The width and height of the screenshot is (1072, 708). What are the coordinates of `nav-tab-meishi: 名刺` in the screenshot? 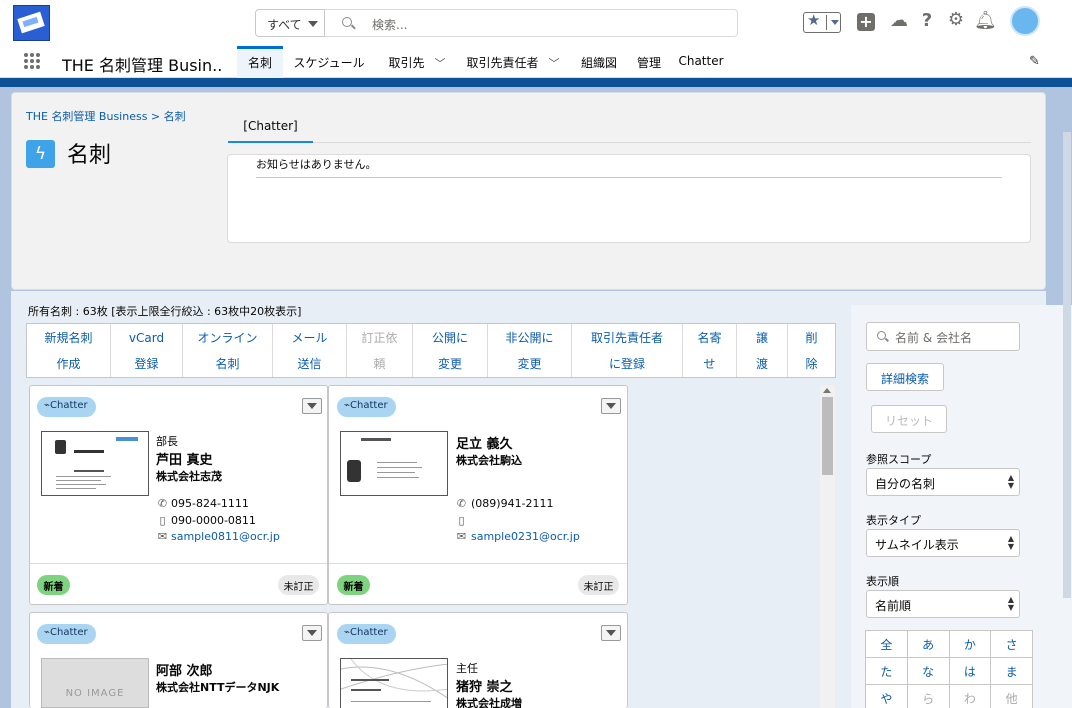 It's located at (260, 62).